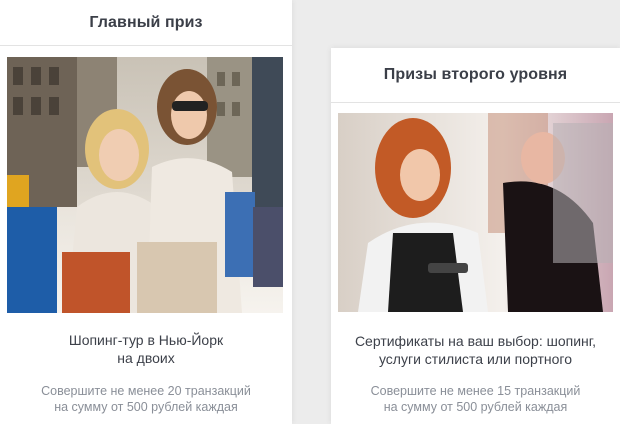 The width and height of the screenshot is (620, 424). What do you see at coordinates (146, 407) in the screenshot?
I see `main-prize-cond-line2: на сумму от 500 рублей каждая` at bounding box center [146, 407].